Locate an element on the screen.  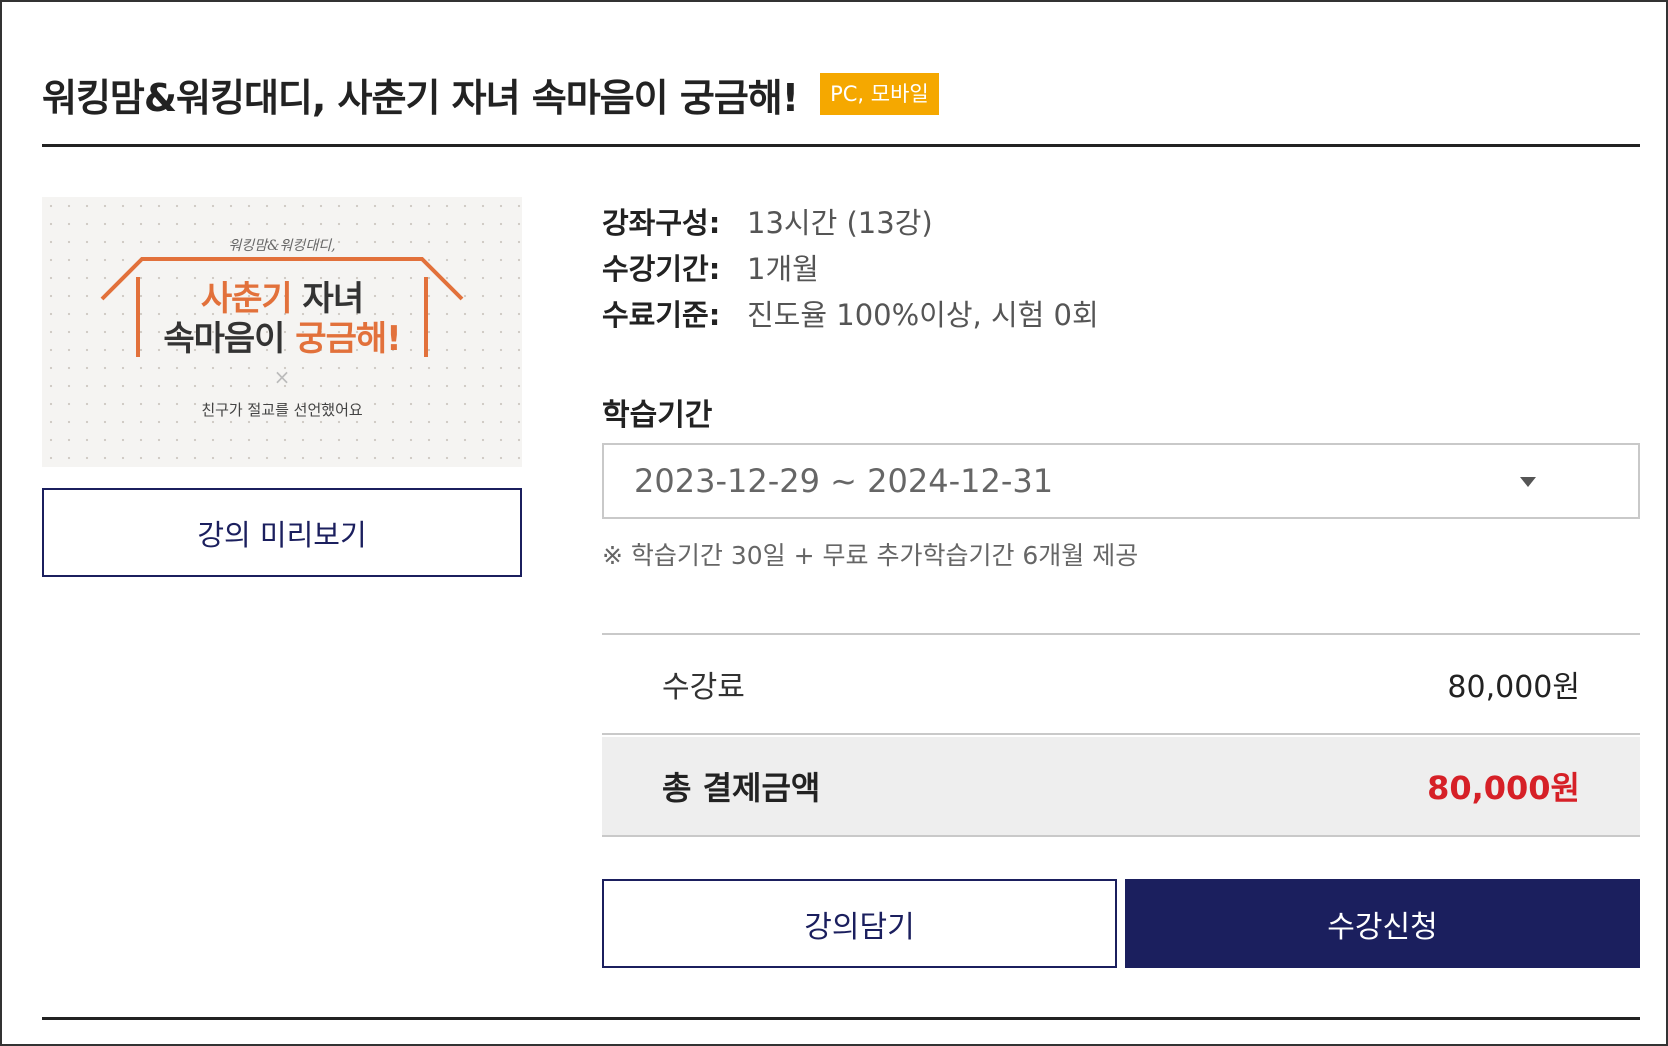
thumbnail-title-text: 속마음이 is located at coordinates (229, 339).